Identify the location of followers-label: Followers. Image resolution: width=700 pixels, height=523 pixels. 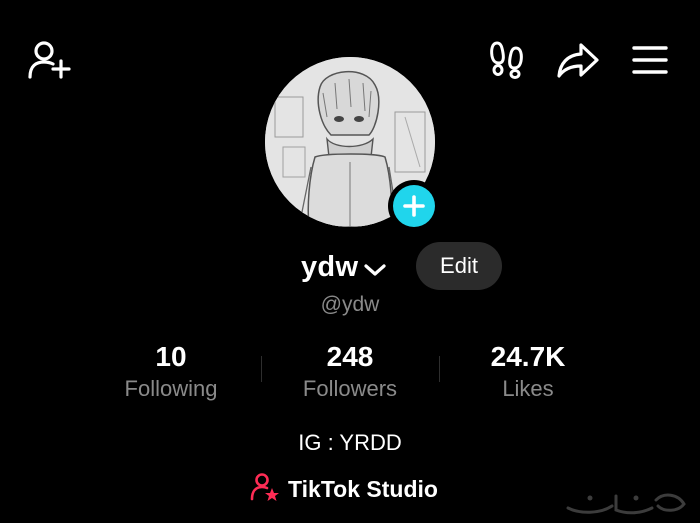
(350, 388).